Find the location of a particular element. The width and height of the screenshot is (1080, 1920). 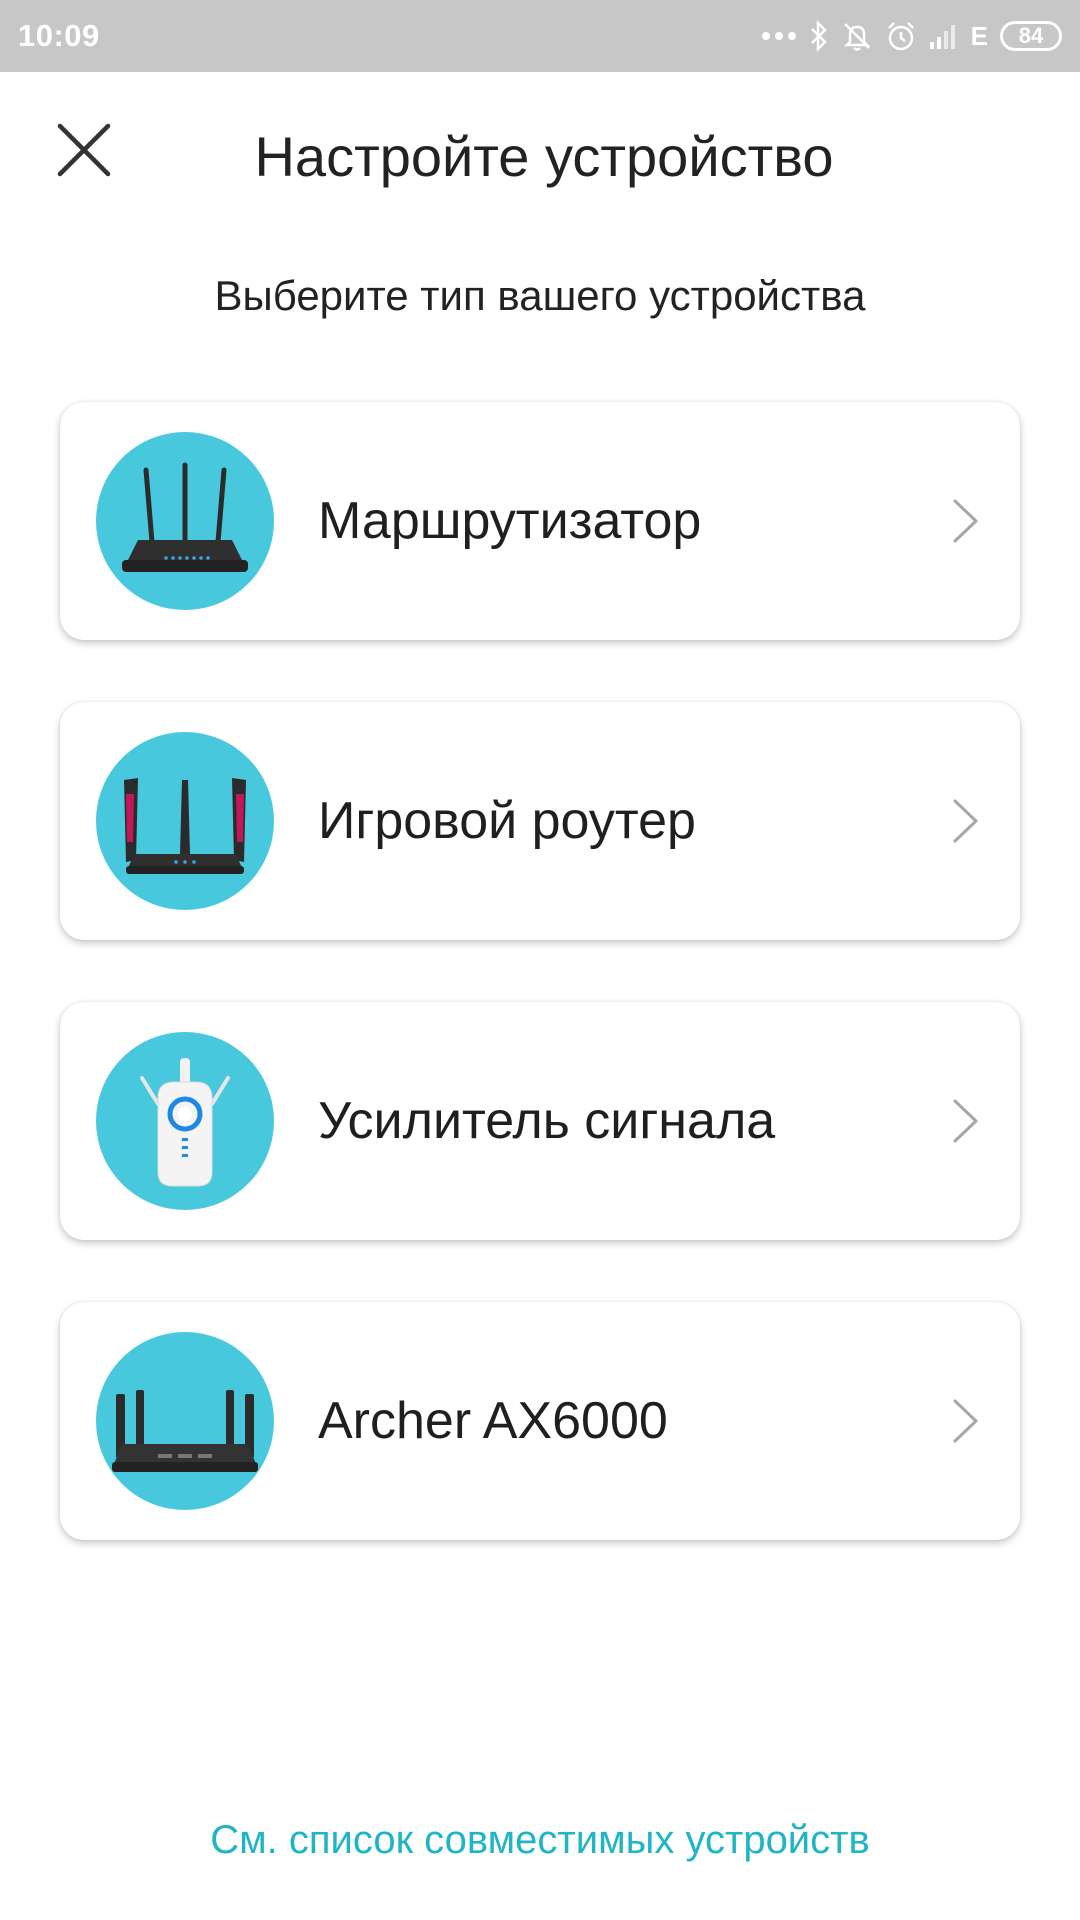

device-option-label: Маршрутизатор is located at coordinates (510, 521).